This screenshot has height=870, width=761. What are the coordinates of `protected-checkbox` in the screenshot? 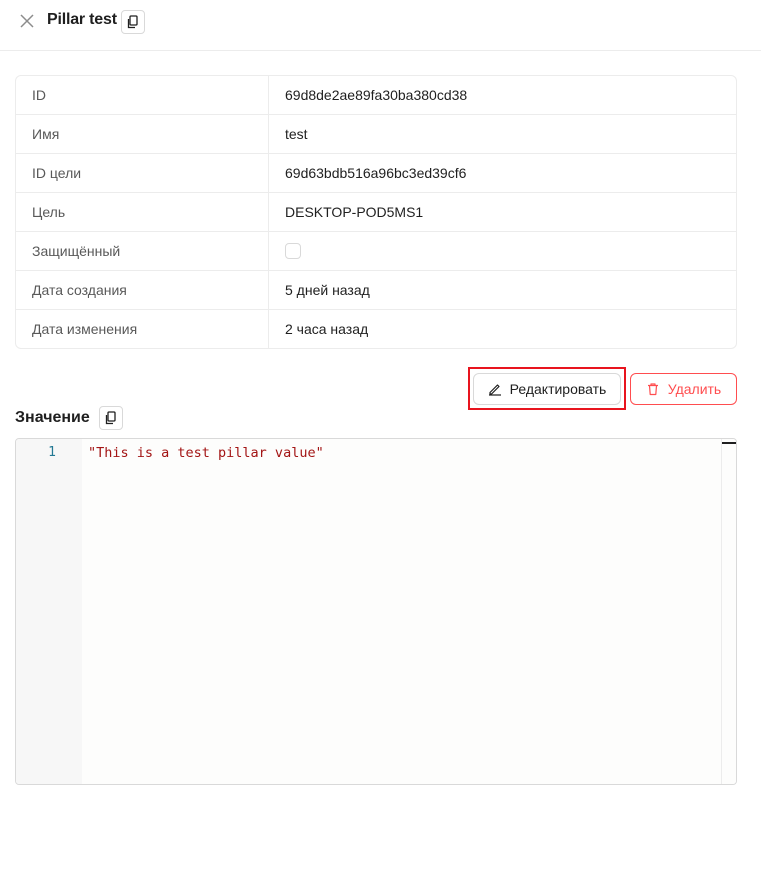 It's located at (293, 251).